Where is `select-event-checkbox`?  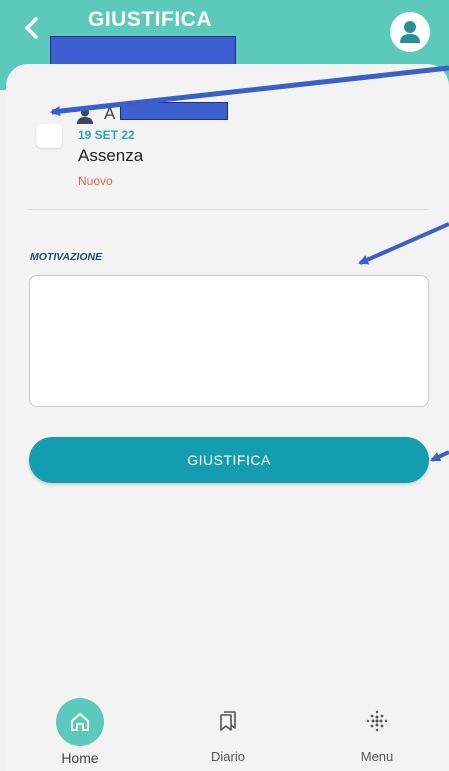
select-event-checkbox is located at coordinates (49, 136).